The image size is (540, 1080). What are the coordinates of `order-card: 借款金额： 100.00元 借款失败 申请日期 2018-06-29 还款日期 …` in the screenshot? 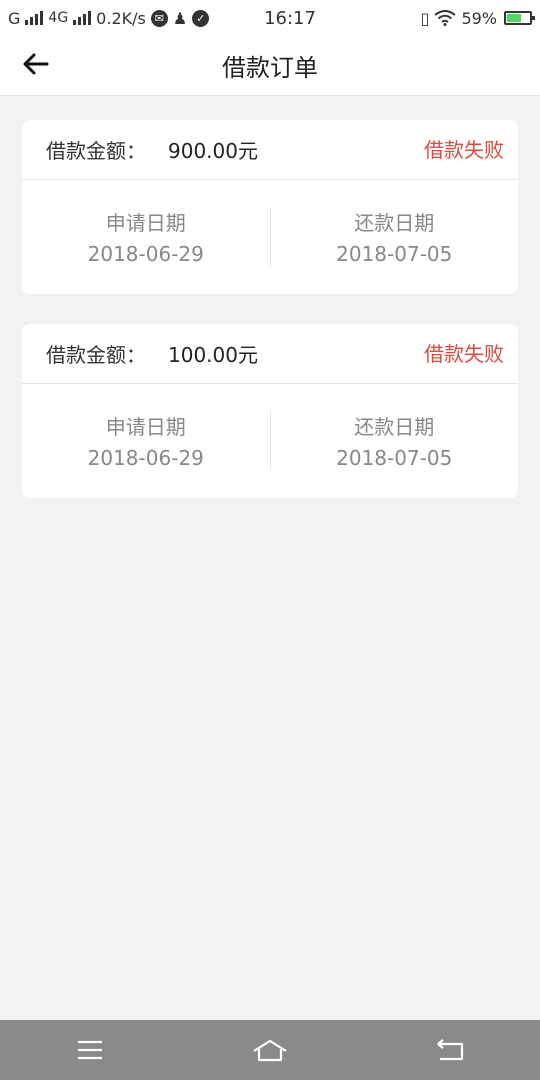 It's located at (270, 411).